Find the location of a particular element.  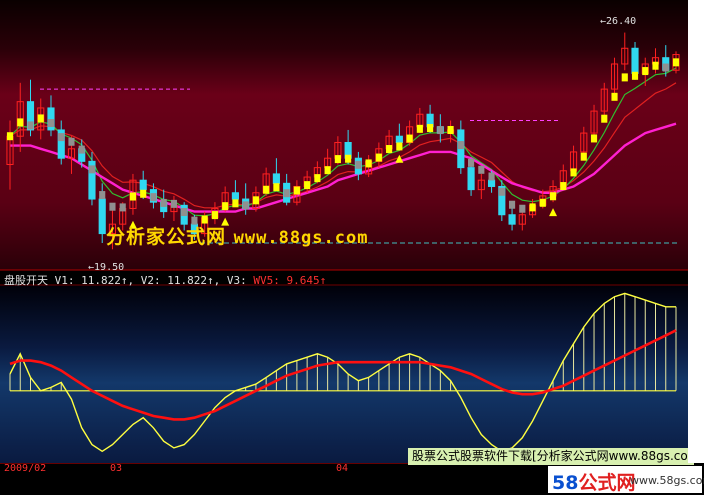

indicator-v3-value: 9.645↑ is located at coordinates (306, 280).